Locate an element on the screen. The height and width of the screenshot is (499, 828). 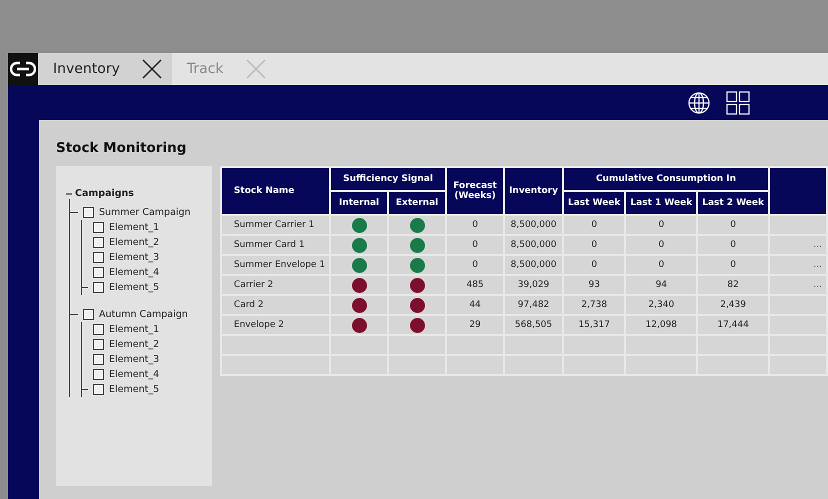
table-cell: 17,444 is located at coordinates (733, 325).